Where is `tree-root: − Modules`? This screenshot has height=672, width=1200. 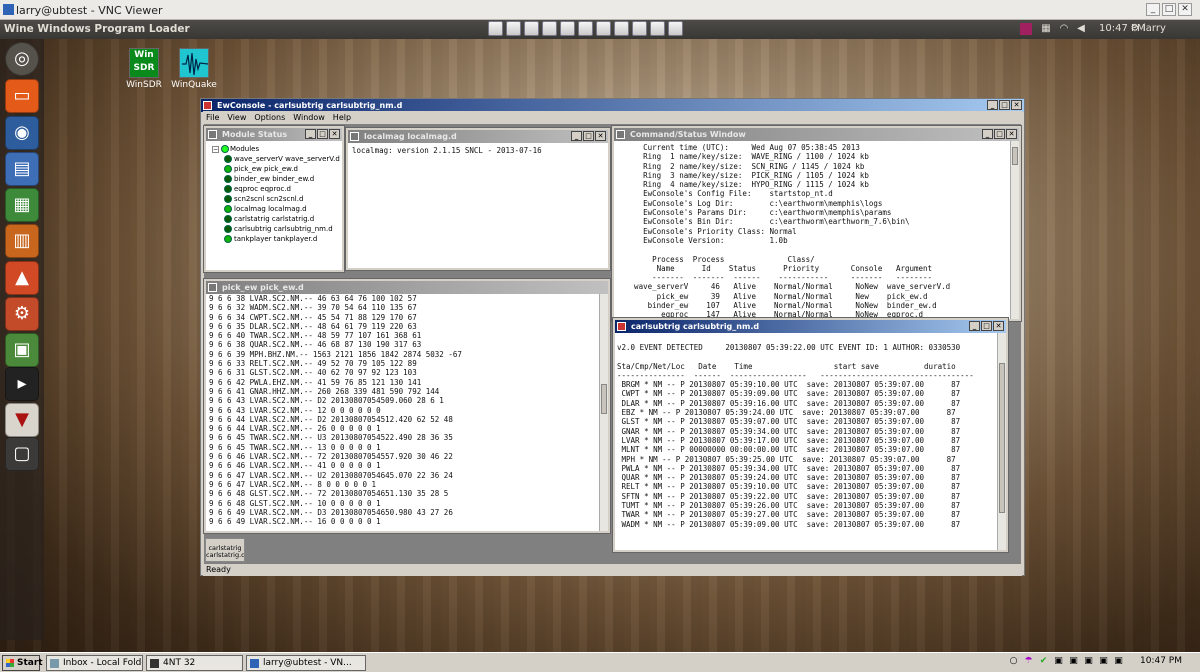 tree-root: − Modules is located at coordinates (276, 149).